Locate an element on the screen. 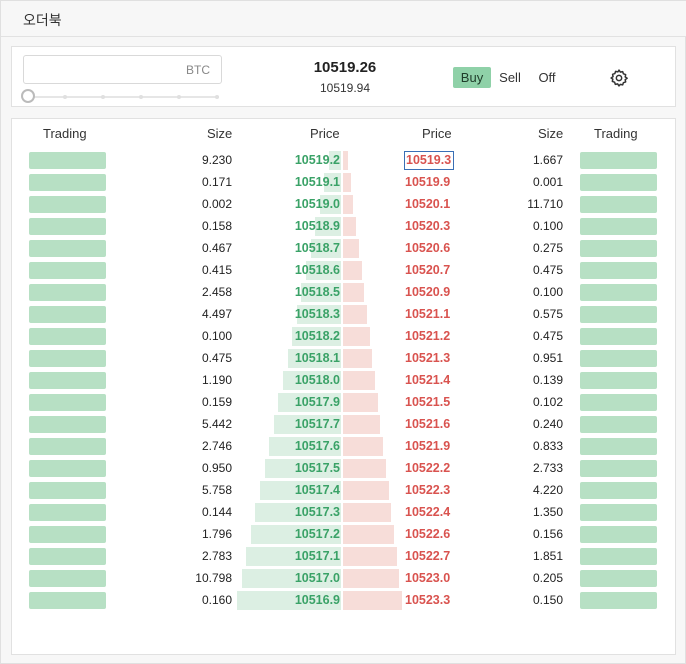  ask-price: 10522.6 is located at coordinates (430, 534).